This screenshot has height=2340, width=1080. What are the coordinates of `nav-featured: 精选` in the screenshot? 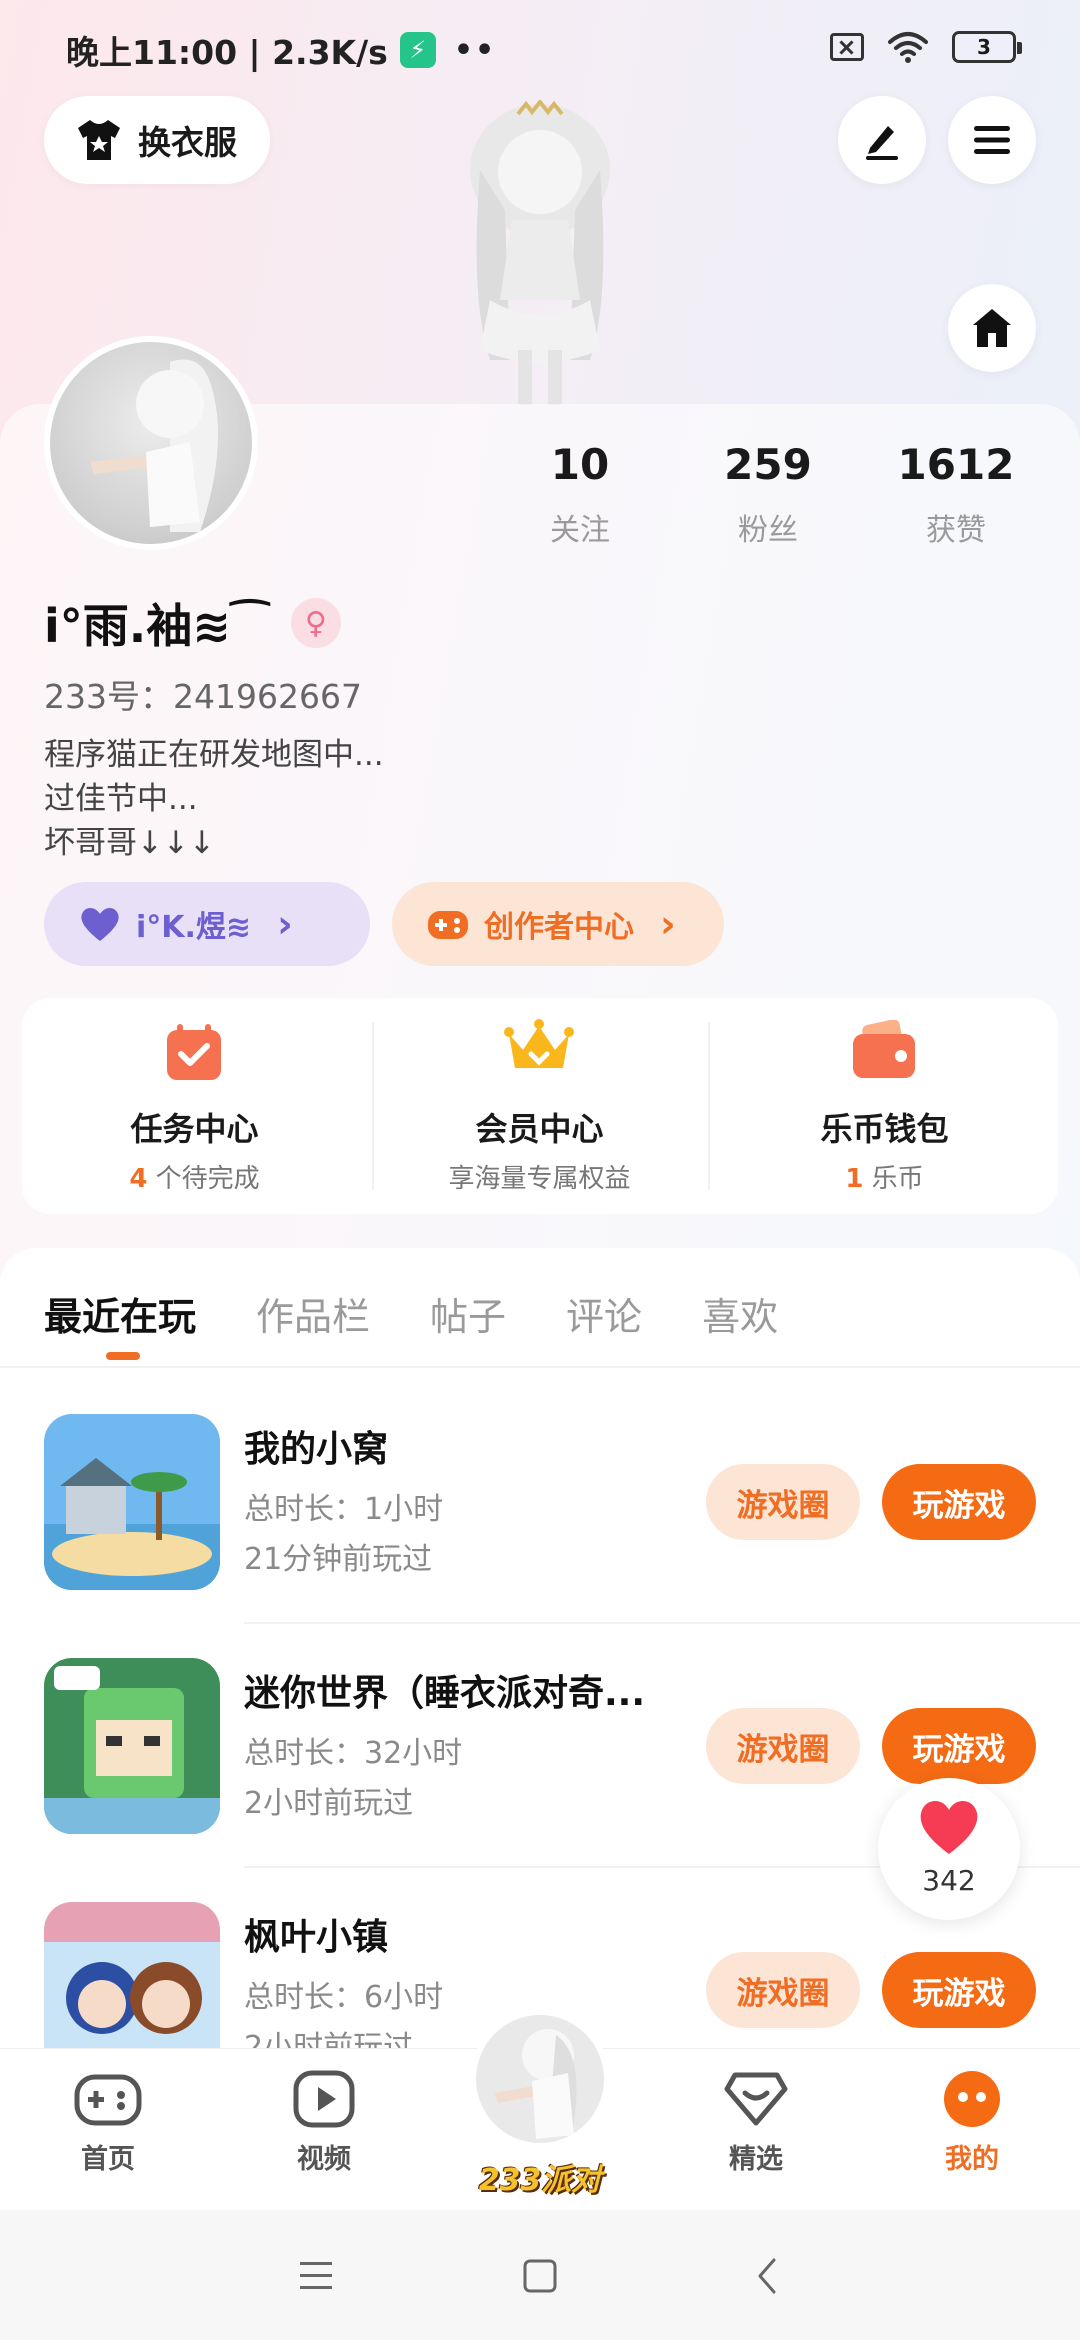 It's located at (756, 2122).